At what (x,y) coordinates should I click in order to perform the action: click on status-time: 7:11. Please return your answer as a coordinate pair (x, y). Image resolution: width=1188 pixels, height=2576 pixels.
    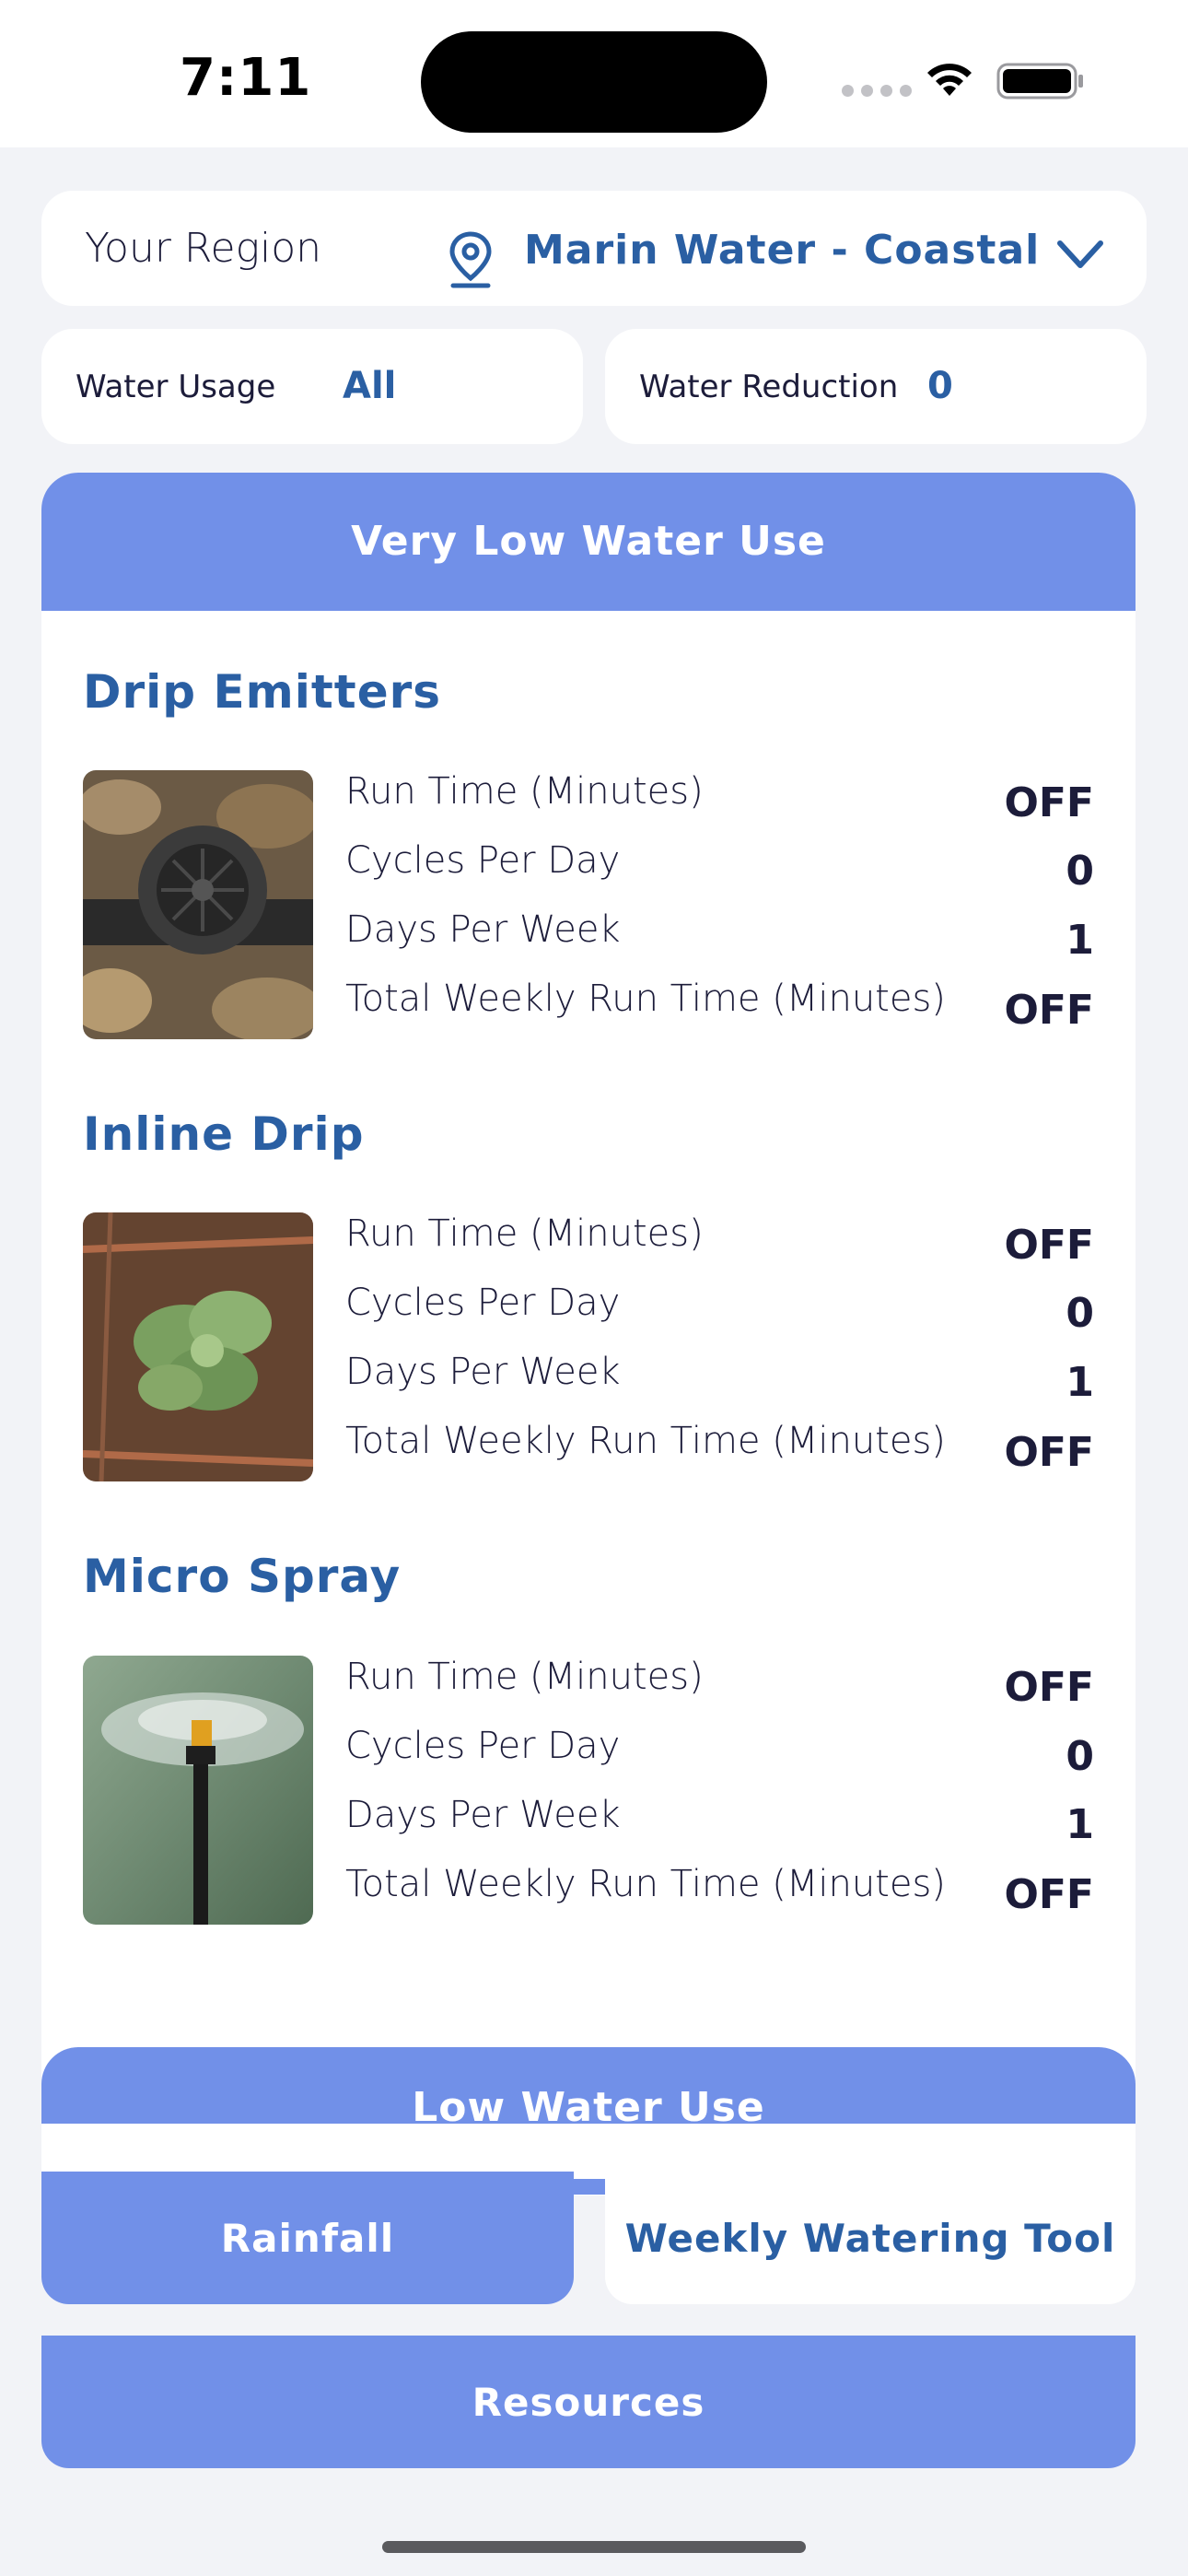
    Looking at the image, I should click on (246, 78).